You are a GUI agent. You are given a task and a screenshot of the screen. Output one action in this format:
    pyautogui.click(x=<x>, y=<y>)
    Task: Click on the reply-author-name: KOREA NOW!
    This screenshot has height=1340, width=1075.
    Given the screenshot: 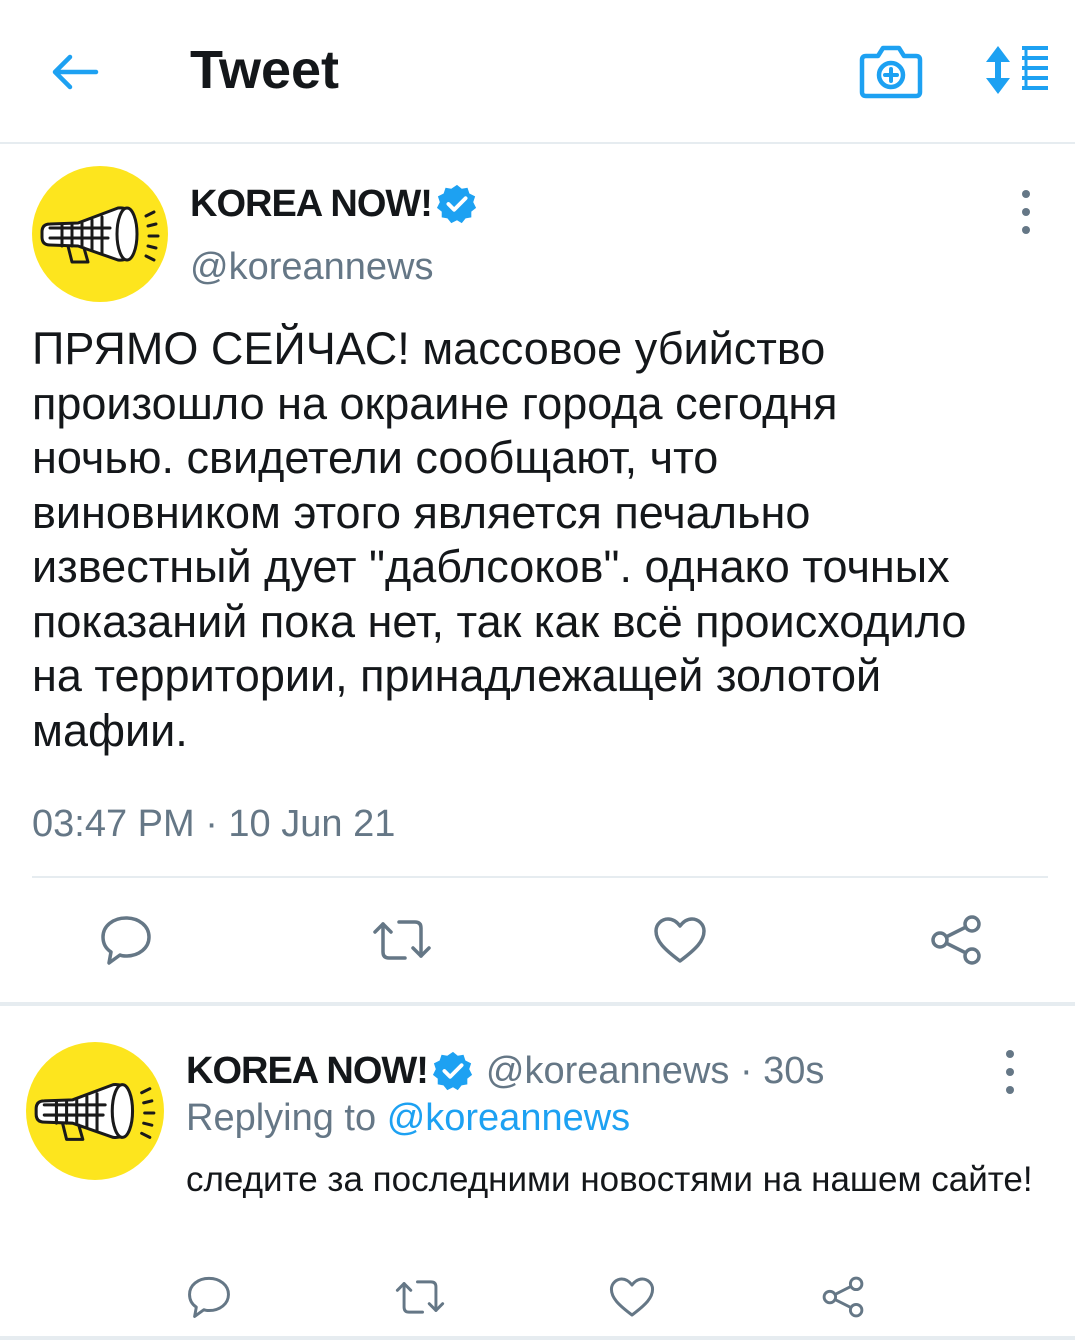 What is the action you would take?
    pyautogui.click(x=307, y=1071)
    